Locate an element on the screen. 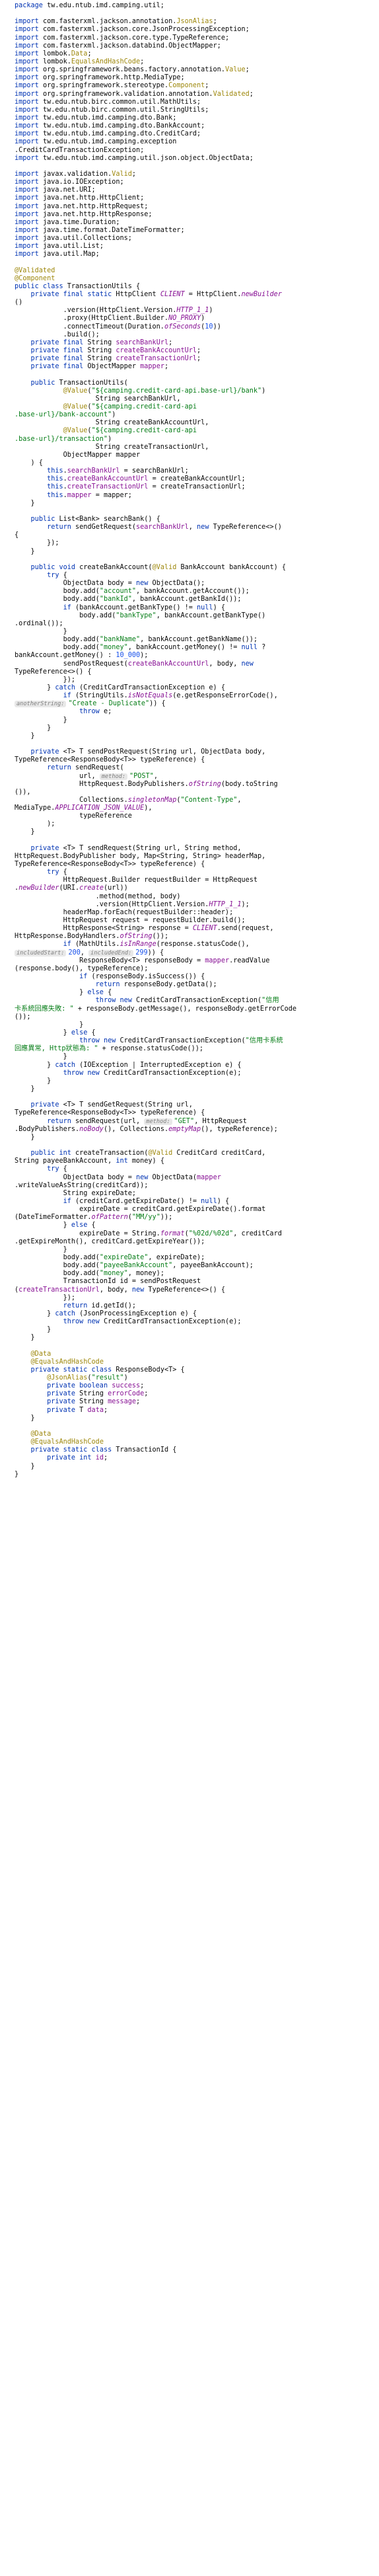 Image resolution: width=379 pixels, height=2576 pixels. code-text: String expireDate; is located at coordinates (76, 1193).